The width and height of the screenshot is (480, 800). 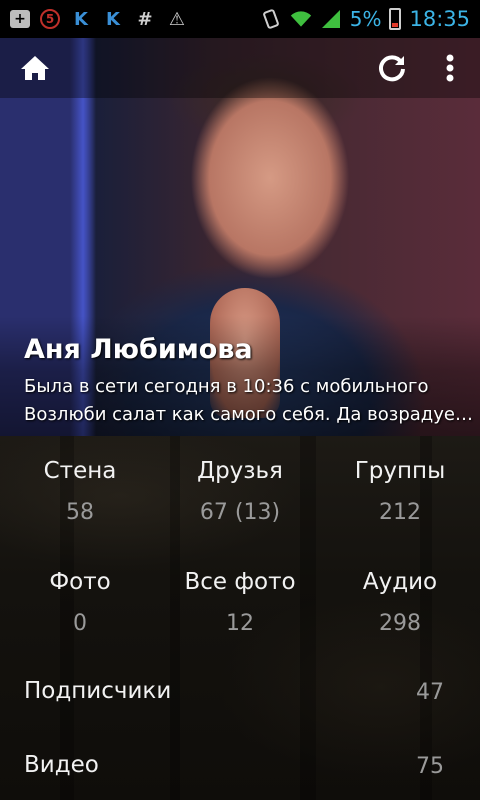 I want to click on home-button, so click(x=35, y=68).